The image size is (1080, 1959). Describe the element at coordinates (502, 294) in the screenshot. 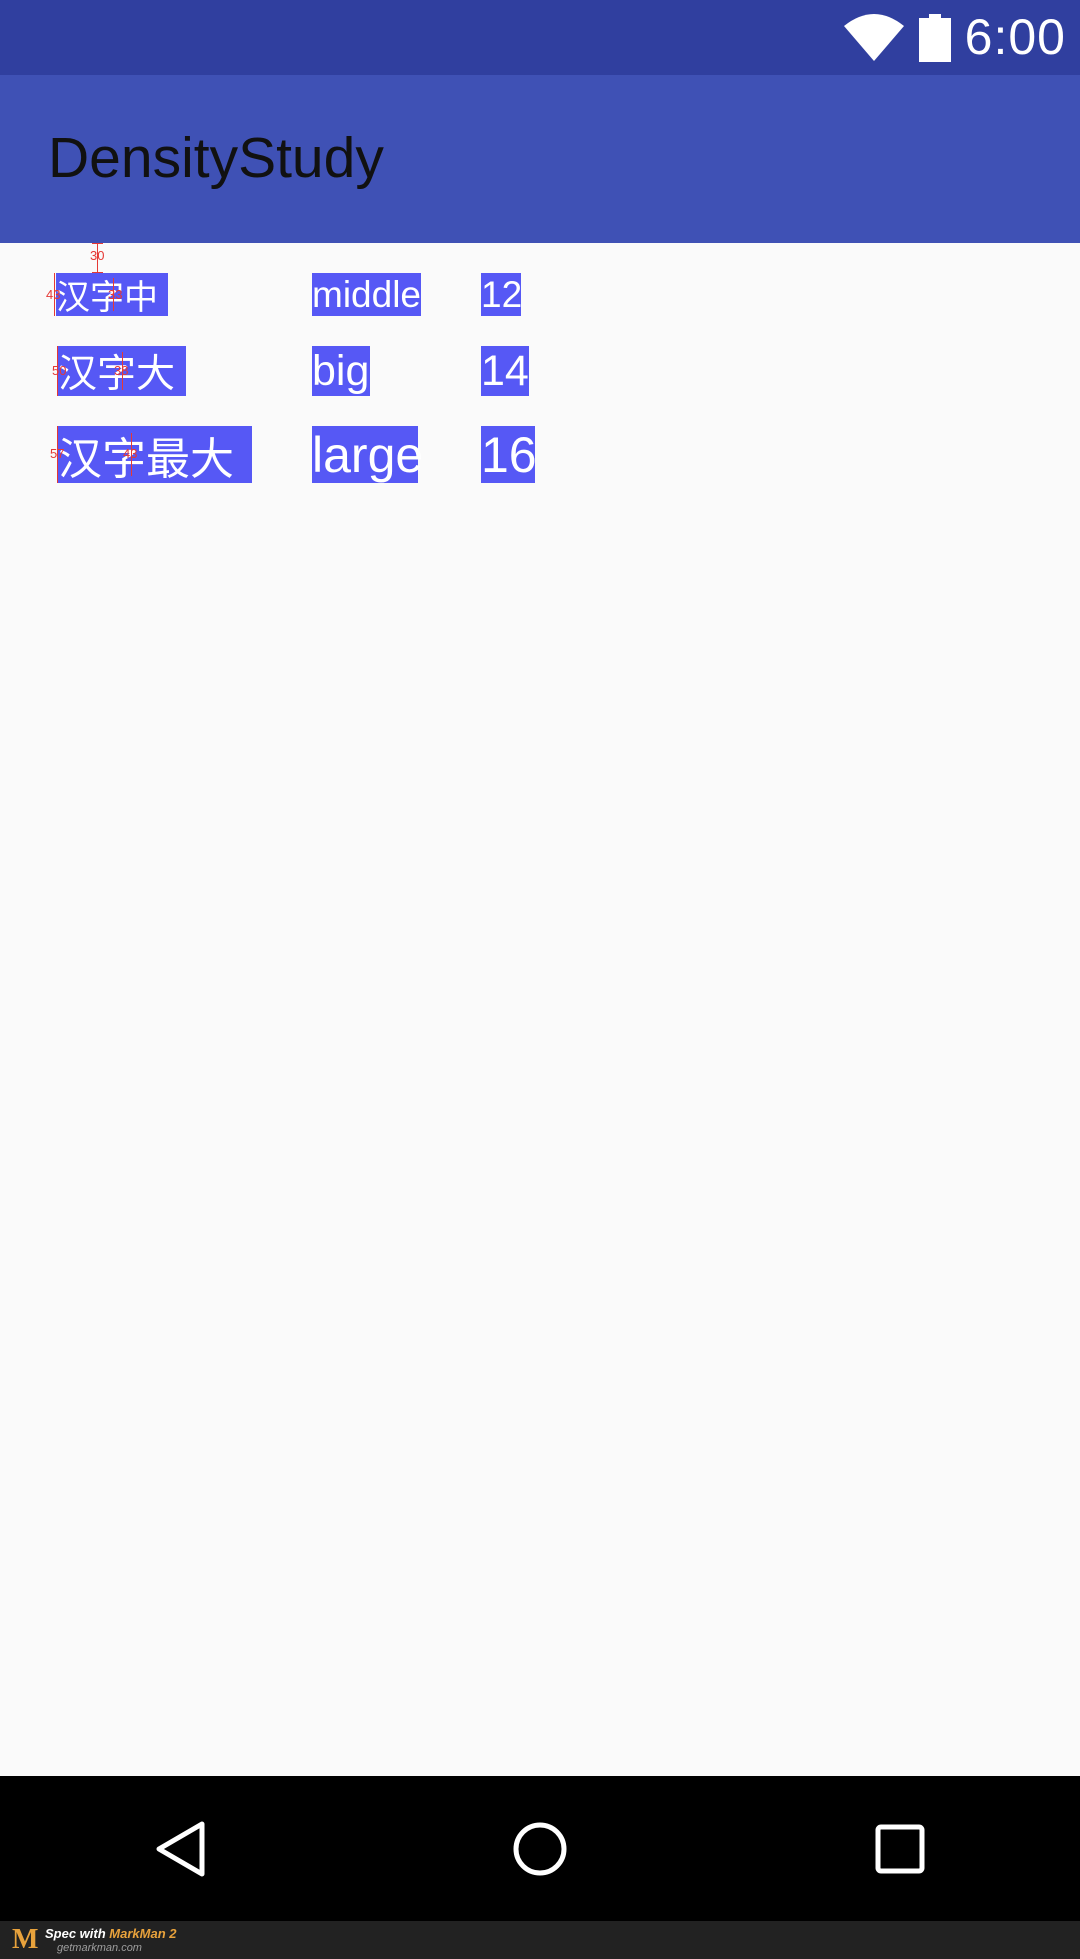

I see `number-text-middle: 12` at that location.